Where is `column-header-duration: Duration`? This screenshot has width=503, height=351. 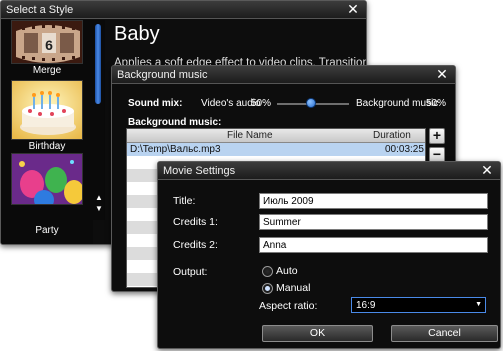
column-header-duration: Duration is located at coordinates (392, 135).